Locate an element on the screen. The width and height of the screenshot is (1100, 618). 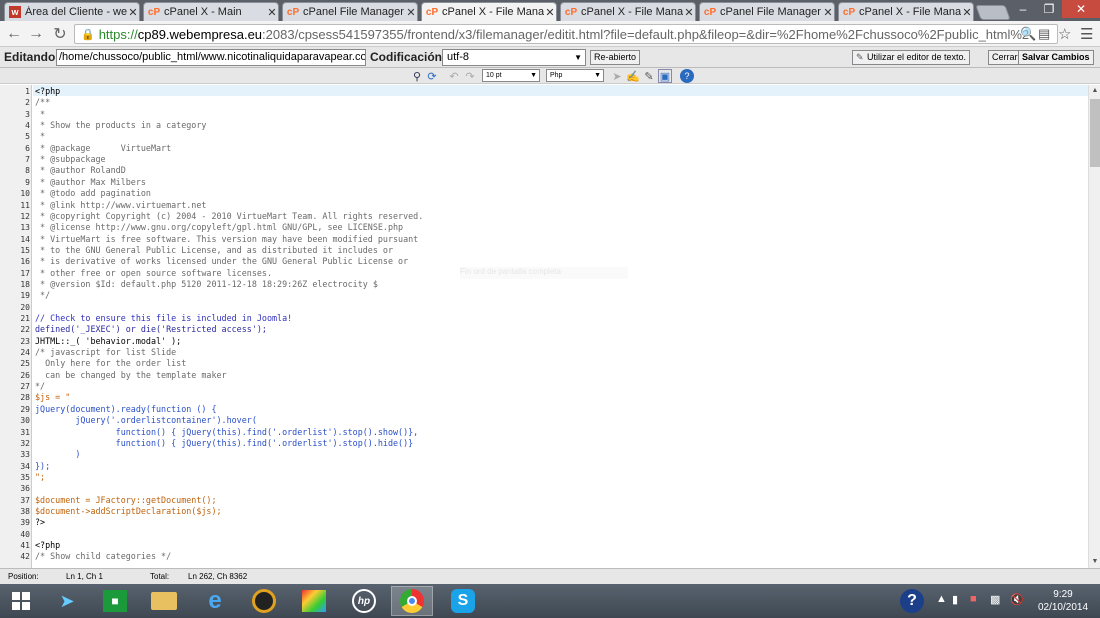
skype-icon: S is located at coordinates (463, 601).